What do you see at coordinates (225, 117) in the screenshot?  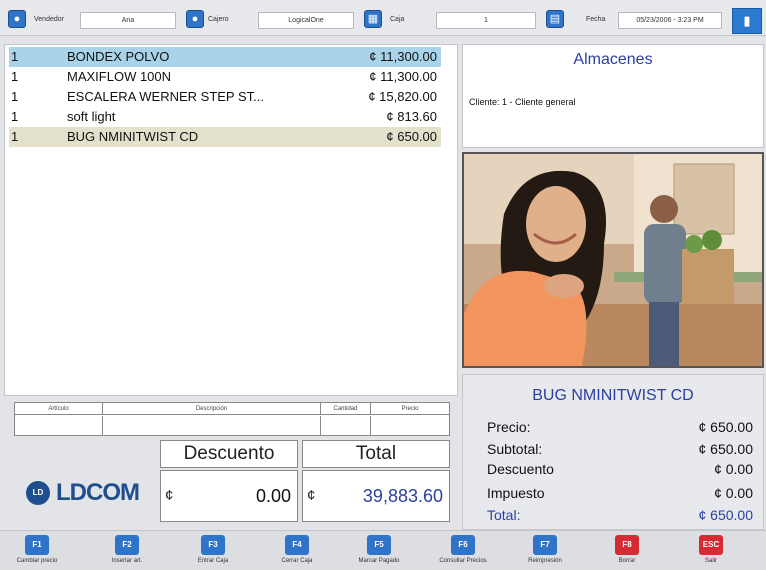 I see `list-item: 1 soft light ¢ 813.60` at bounding box center [225, 117].